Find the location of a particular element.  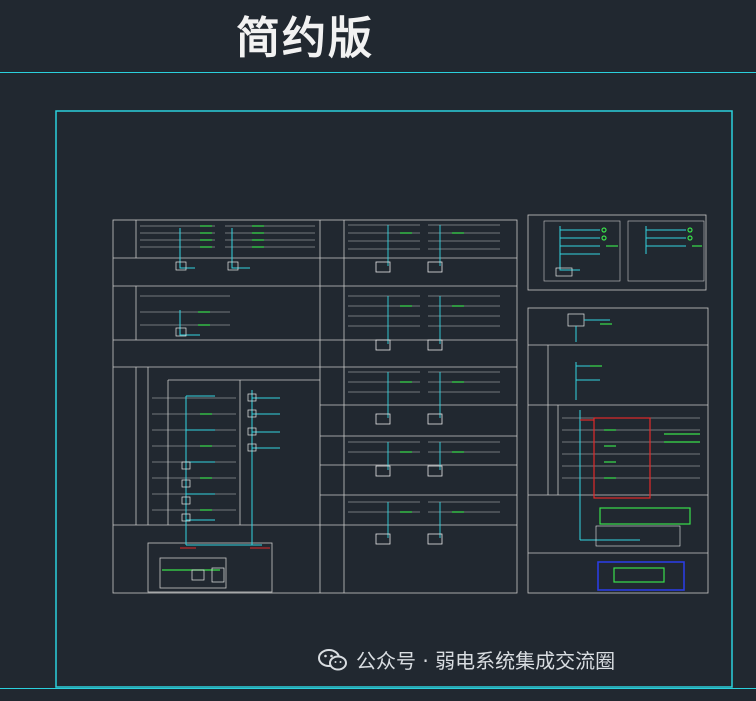

main-left-branches is located at coordinates (227, 368).